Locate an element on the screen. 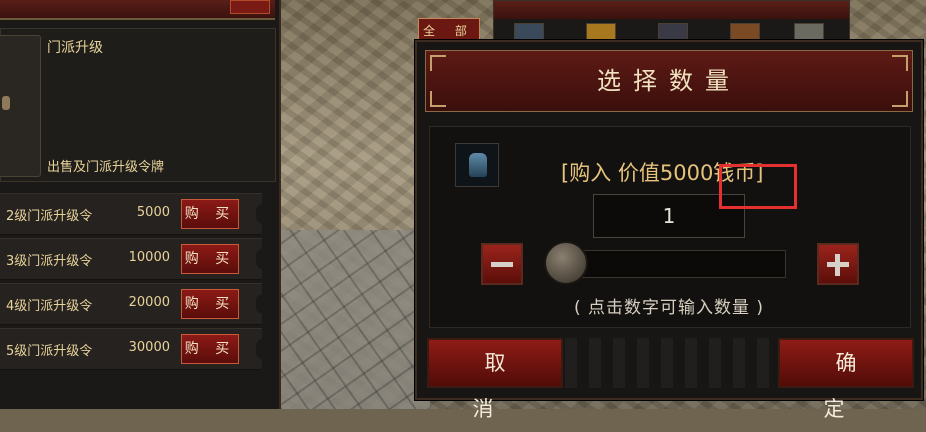  shop-row: 5级门派升级令 30000 购 买 is located at coordinates (135, 349).